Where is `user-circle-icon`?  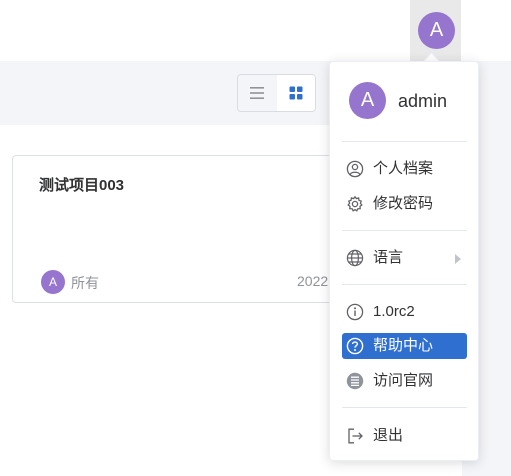
user-circle-icon is located at coordinates (355, 169).